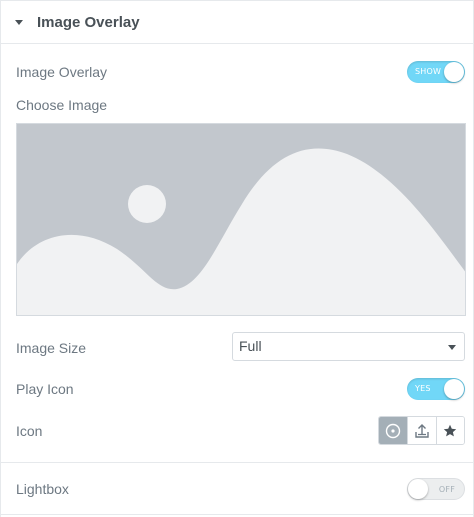 The image size is (474, 517). What do you see at coordinates (88, 22) in the screenshot?
I see `section-title: Image Overlay` at bounding box center [88, 22].